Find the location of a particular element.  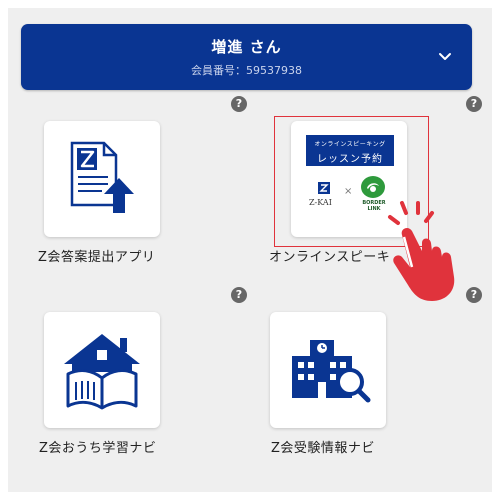

app-tile-home-study is located at coordinates (102, 370).